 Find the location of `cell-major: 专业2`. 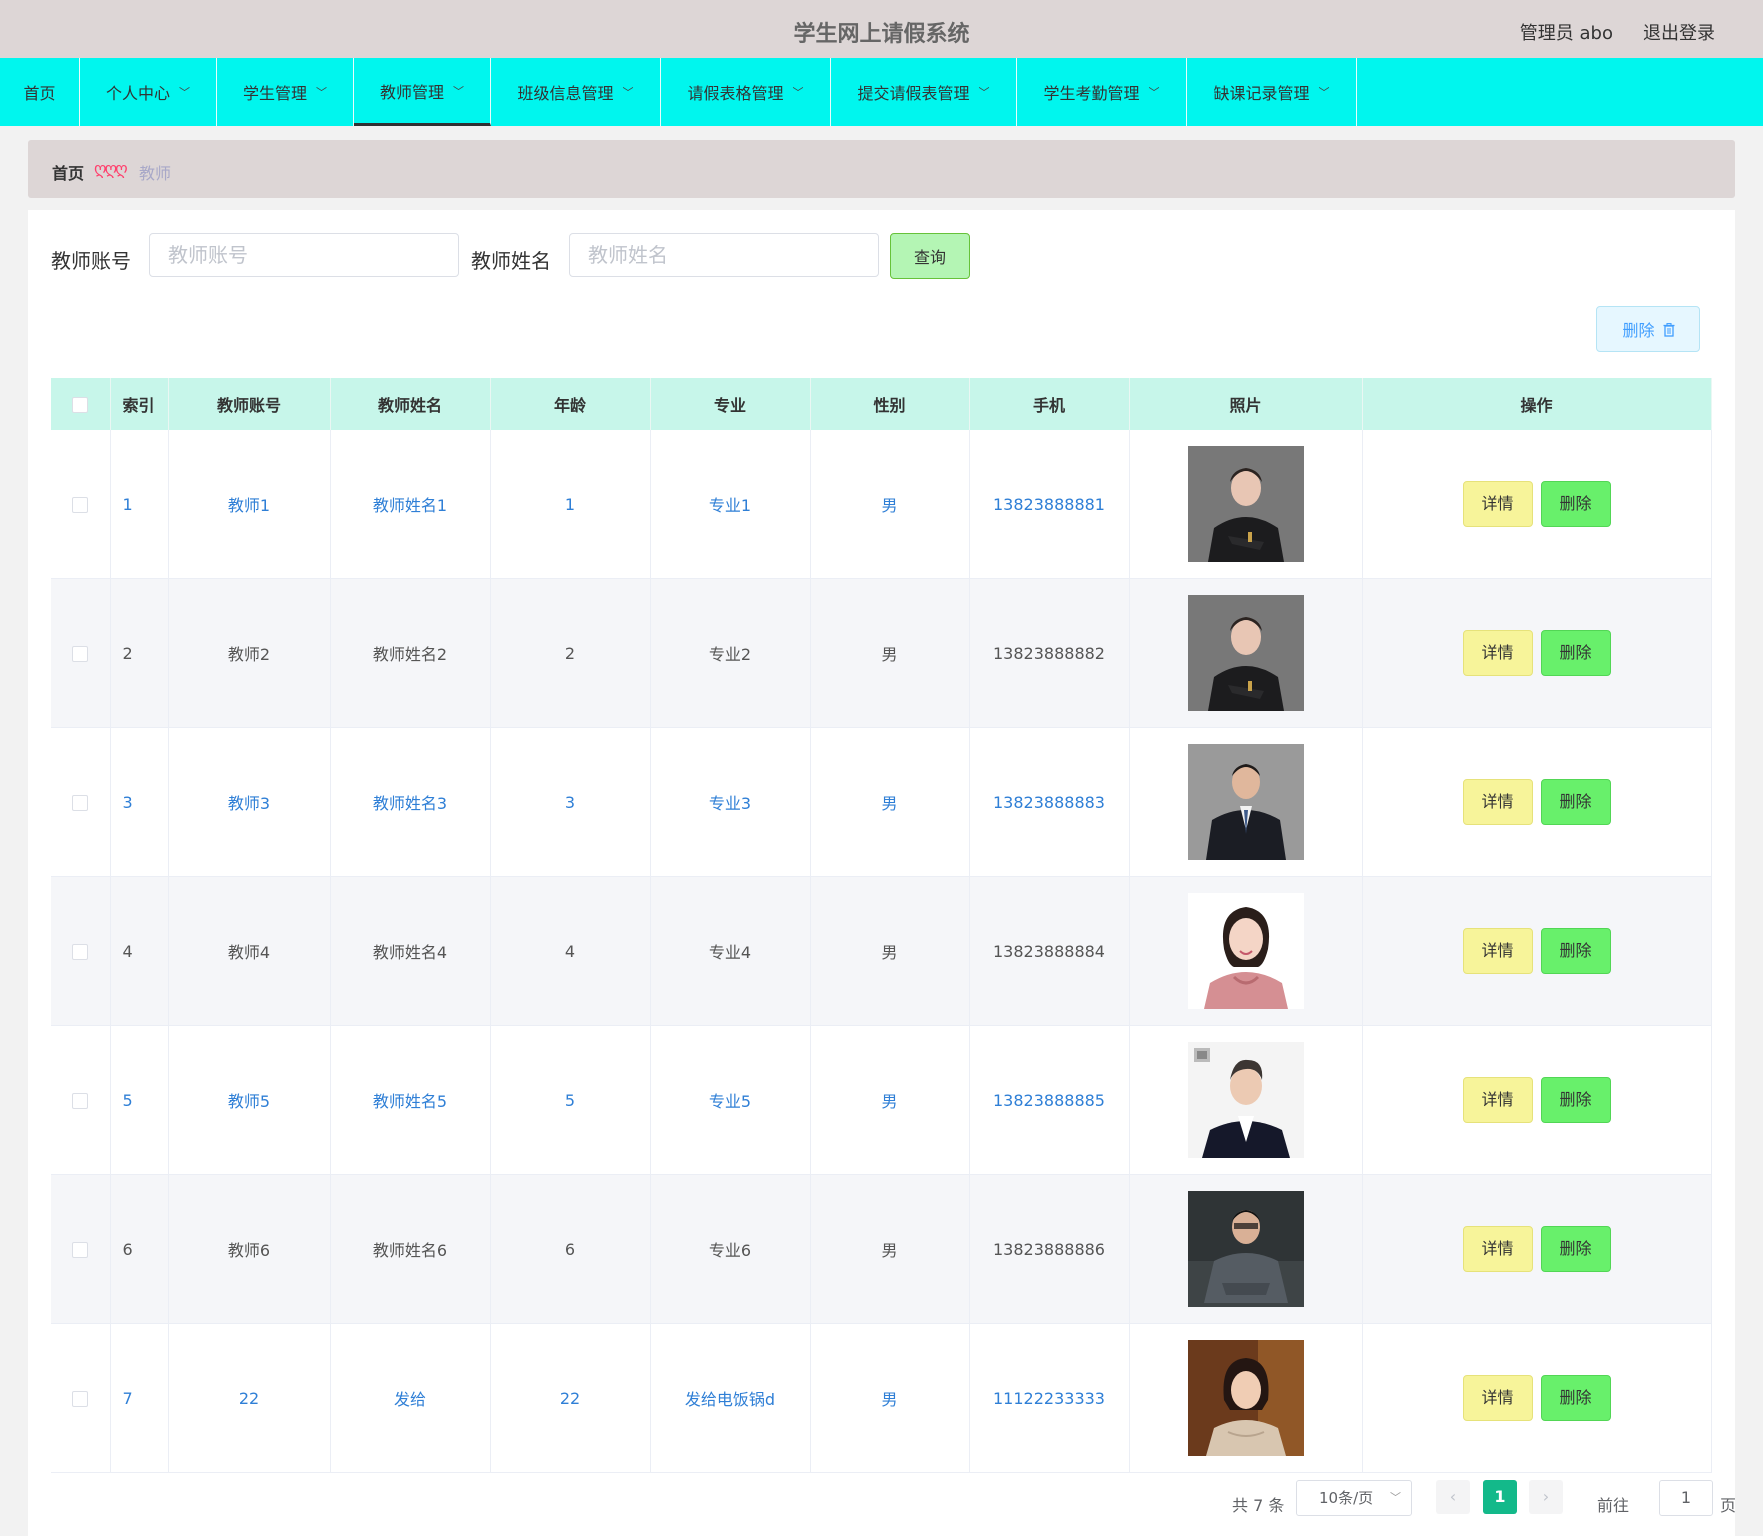

cell-major: 专业2 is located at coordinates (730, 653).